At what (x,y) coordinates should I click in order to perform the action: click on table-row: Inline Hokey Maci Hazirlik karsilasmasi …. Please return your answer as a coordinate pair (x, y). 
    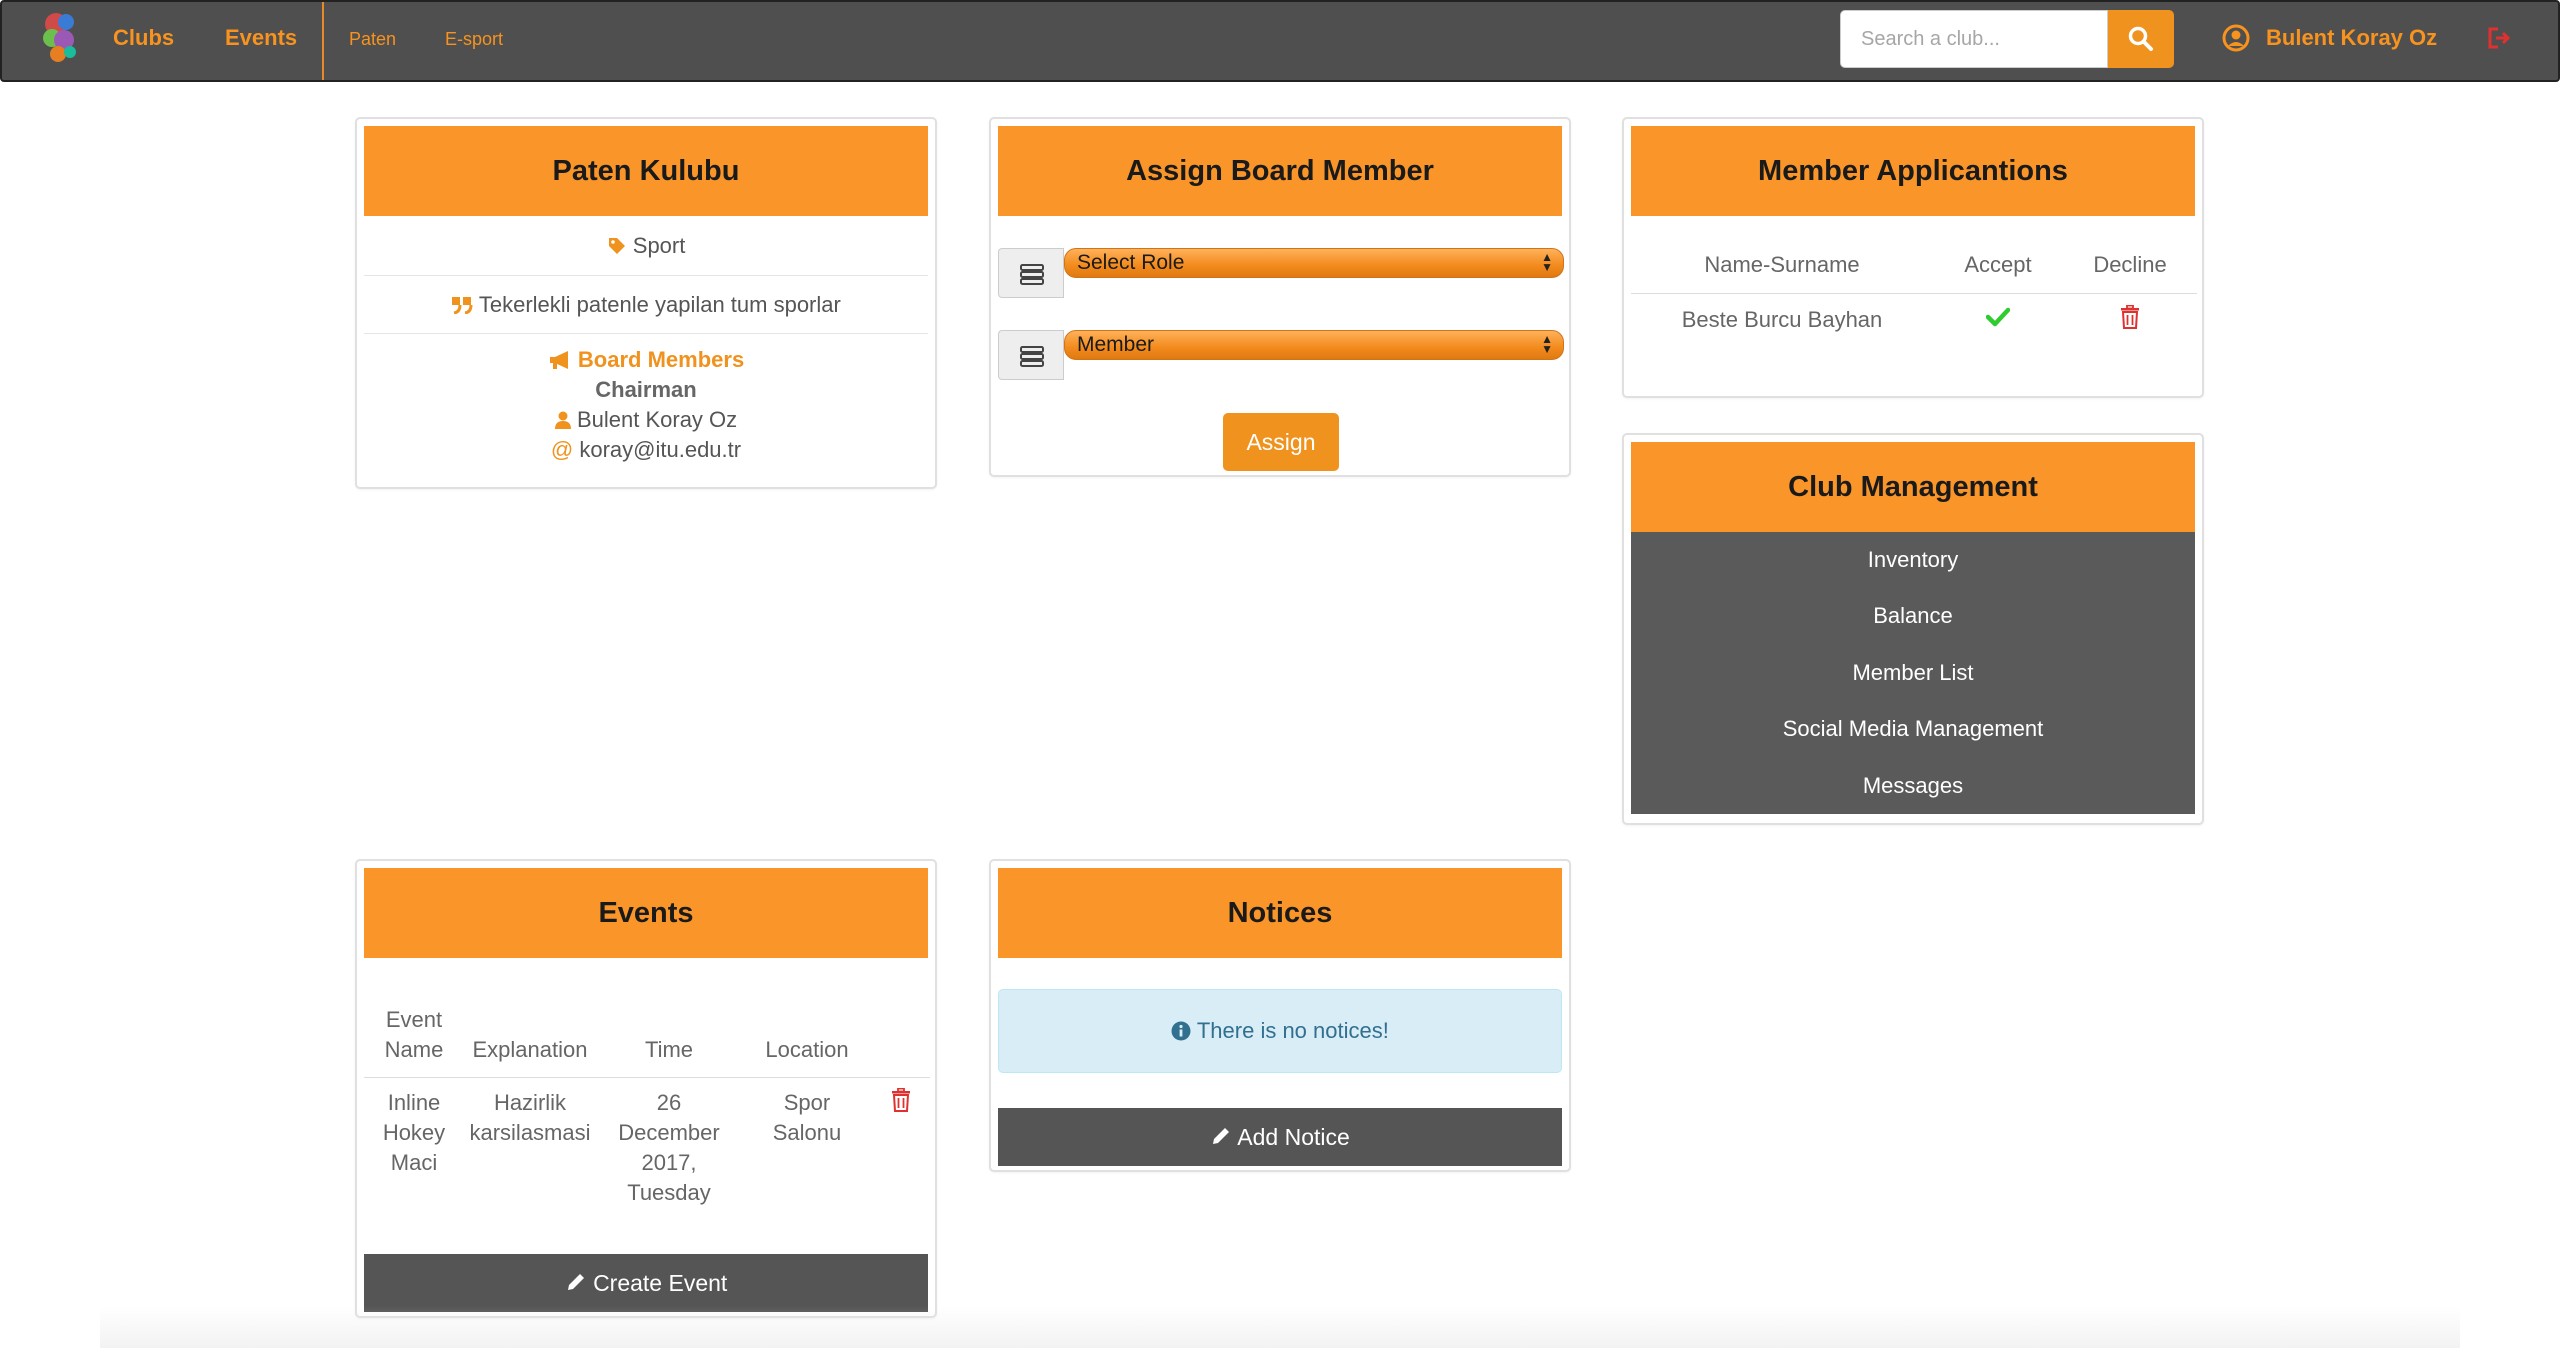
    Looking at the image, I should click on (647, 1142).